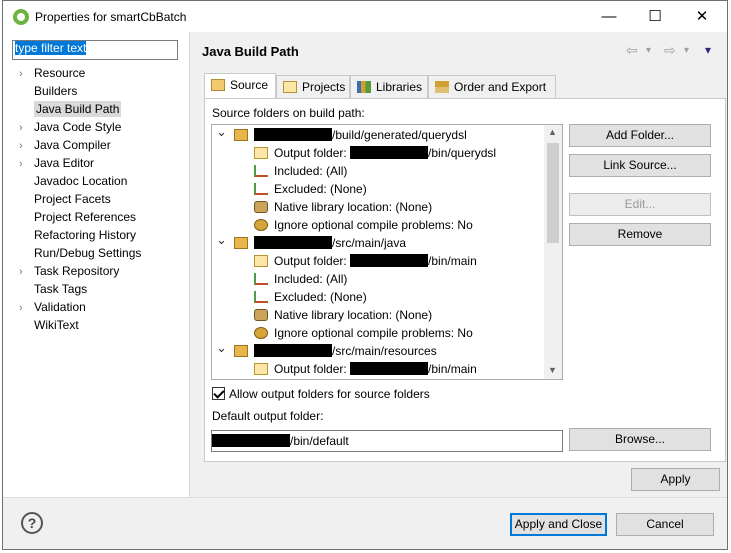 This screenshot has height=553, width=731. Describe the element at coordinates (552, 132) in the screenshot. I see `scroll-up-icon: ▲` at that location.